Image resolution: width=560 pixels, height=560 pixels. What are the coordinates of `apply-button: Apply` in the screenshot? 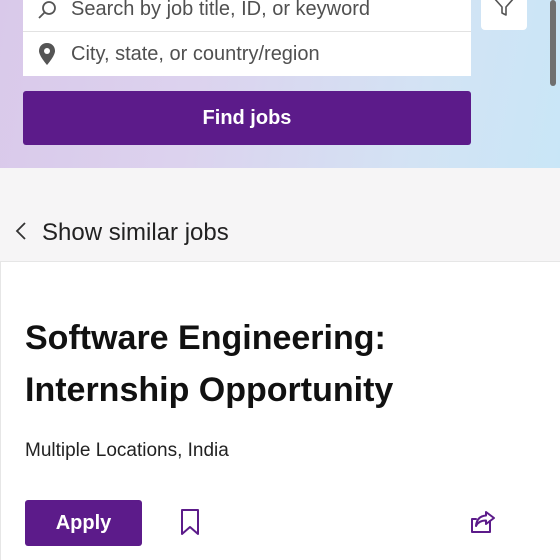 It's located at (83, 523).